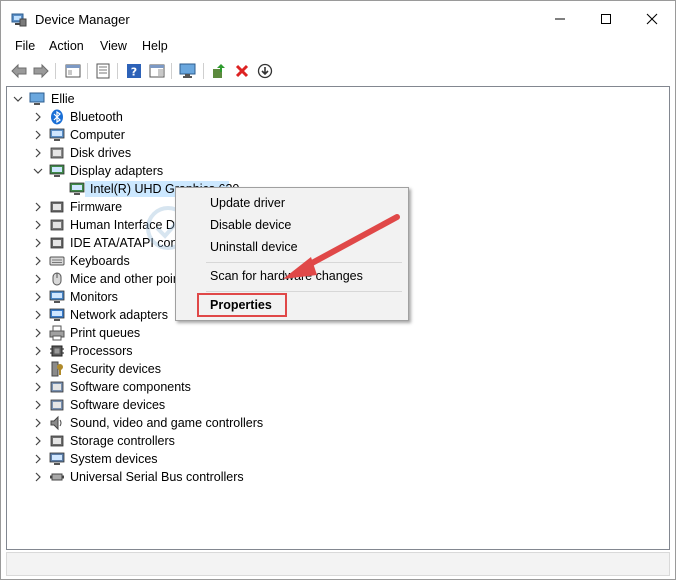  What do you see at coordinates (304, 291) in the screenshot?
I see `context-menu-separator` at bounding box center [304, 291].